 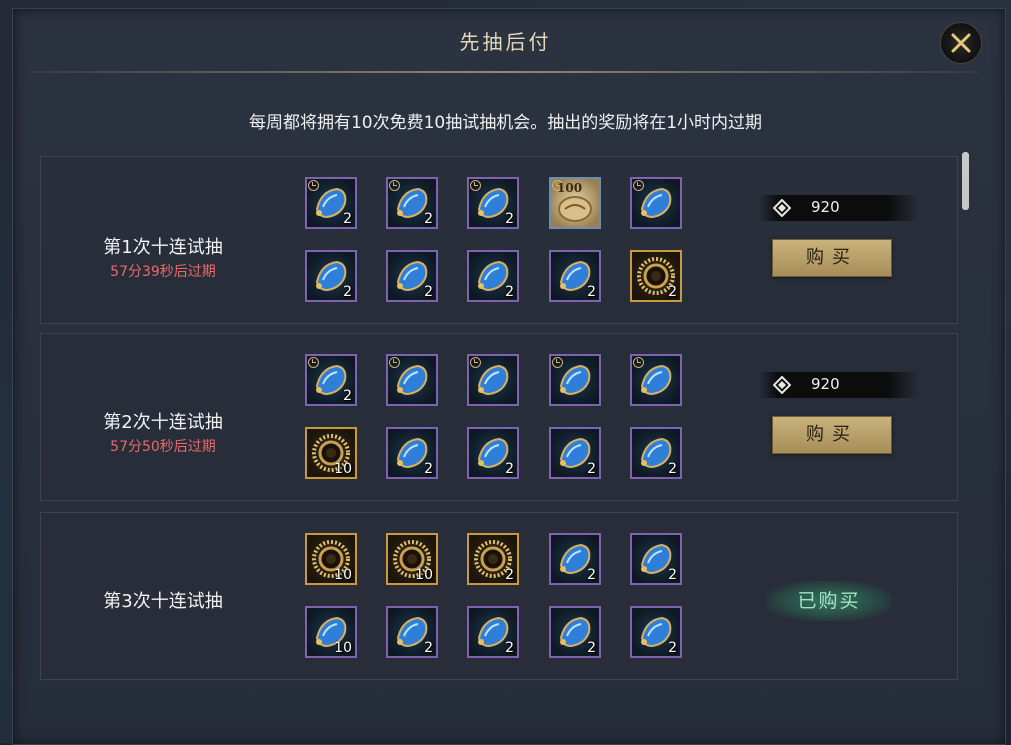 I want to click on scrollbar-thumb, so click(x=965, y=181).